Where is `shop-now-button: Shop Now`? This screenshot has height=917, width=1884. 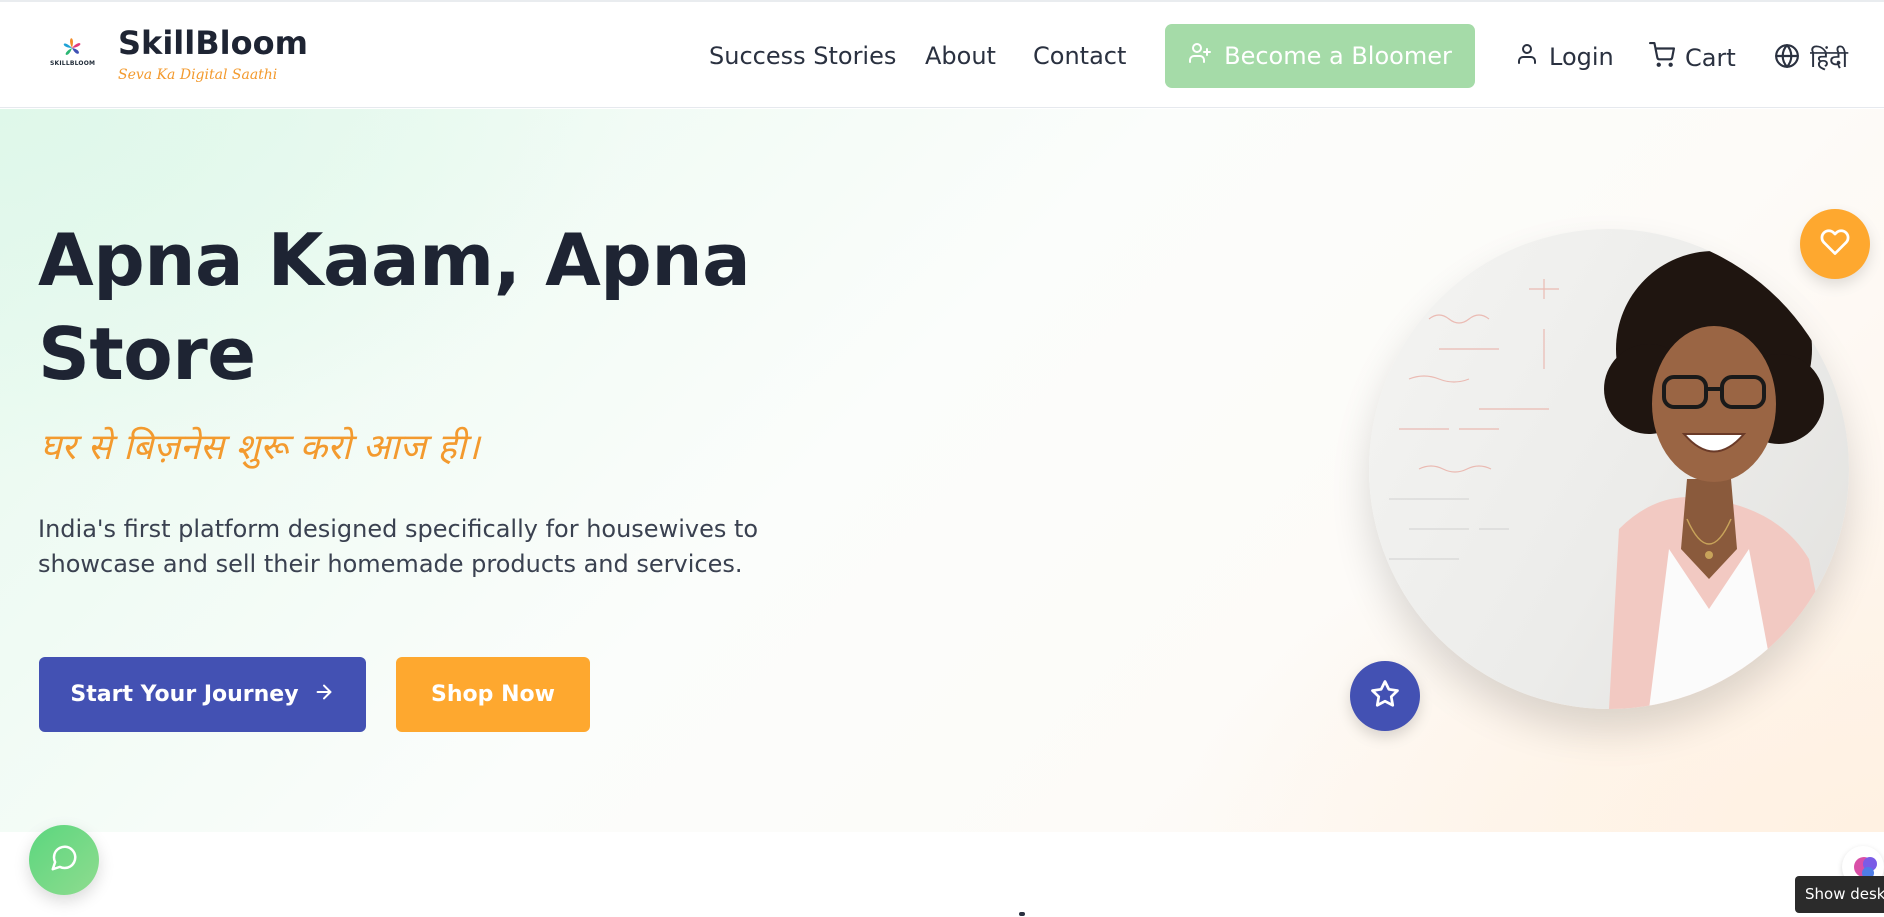 shop-now-button: Shop Now is located at coordinates (493, 694).